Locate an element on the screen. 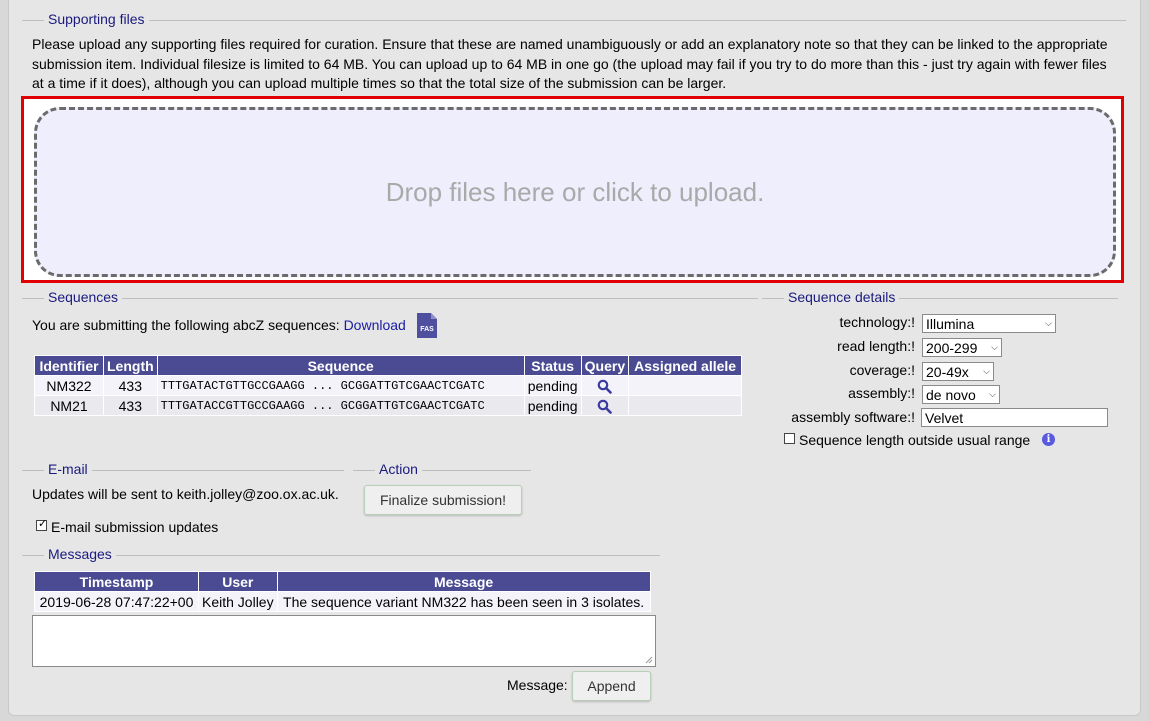 Image resolution: width=1149 pixels, height=721 pixels. email-updates-checkbox: ✓ is located at coordinates (42, 524).